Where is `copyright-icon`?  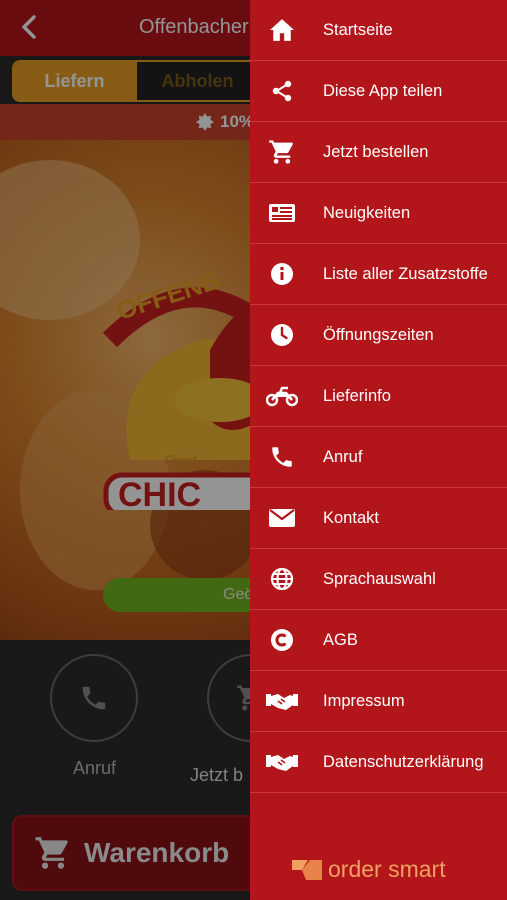 copyright-icon is located at coordinates (282, 640).